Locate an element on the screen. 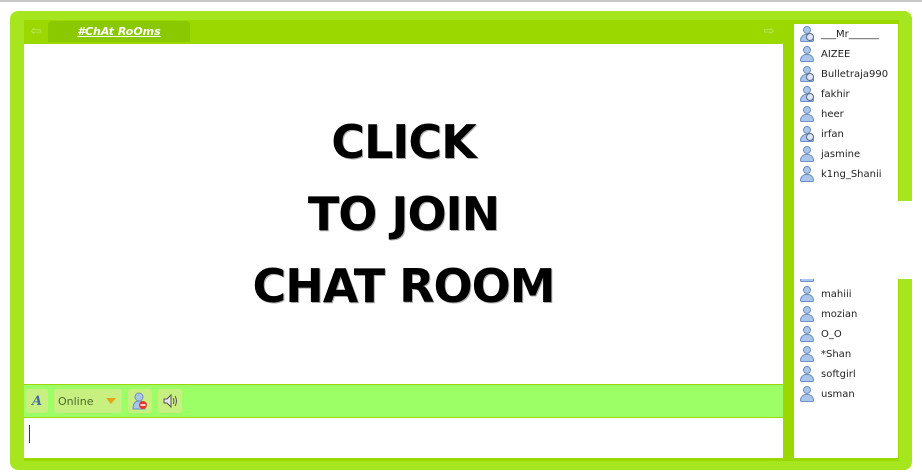  user-list-gap is located at coordinates (855, 240).